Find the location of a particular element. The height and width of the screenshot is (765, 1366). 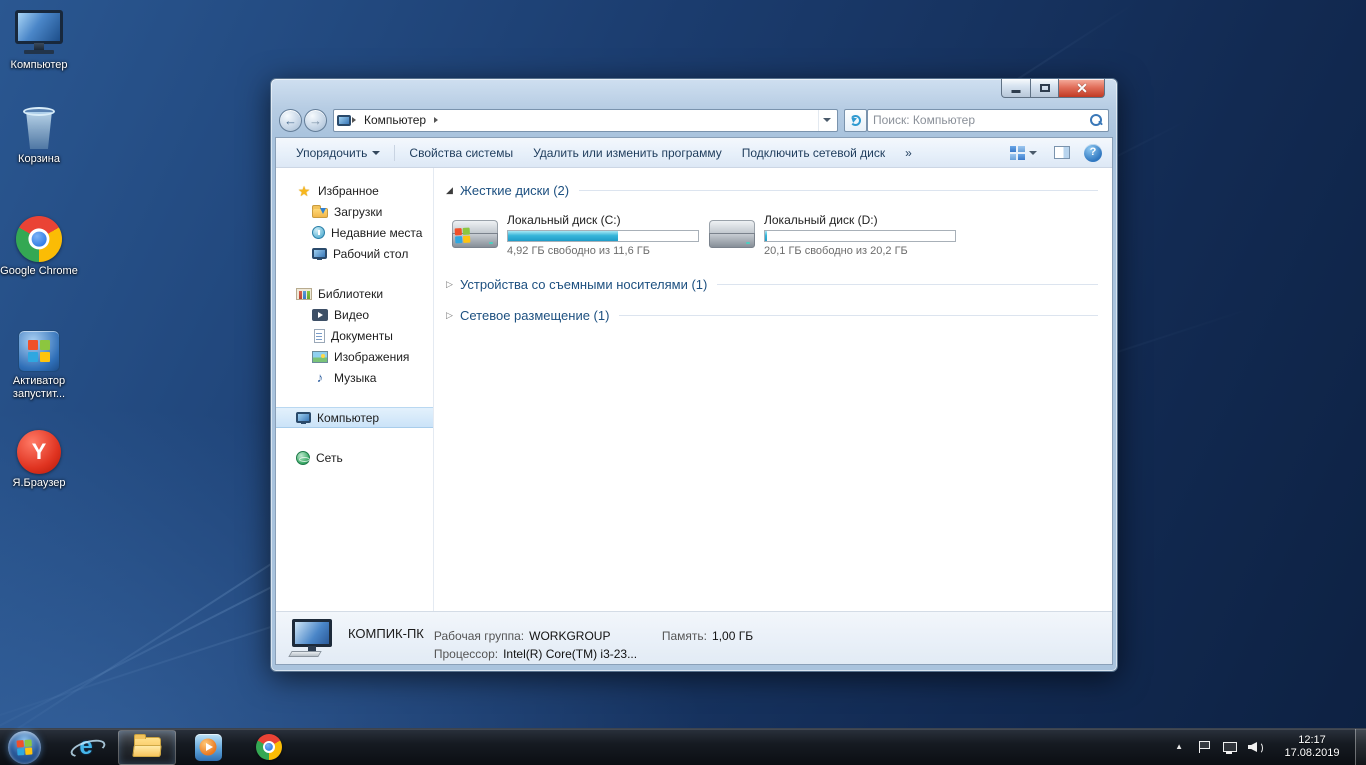

address-row: ← → Компьютер is located at coordinates (694, 122).